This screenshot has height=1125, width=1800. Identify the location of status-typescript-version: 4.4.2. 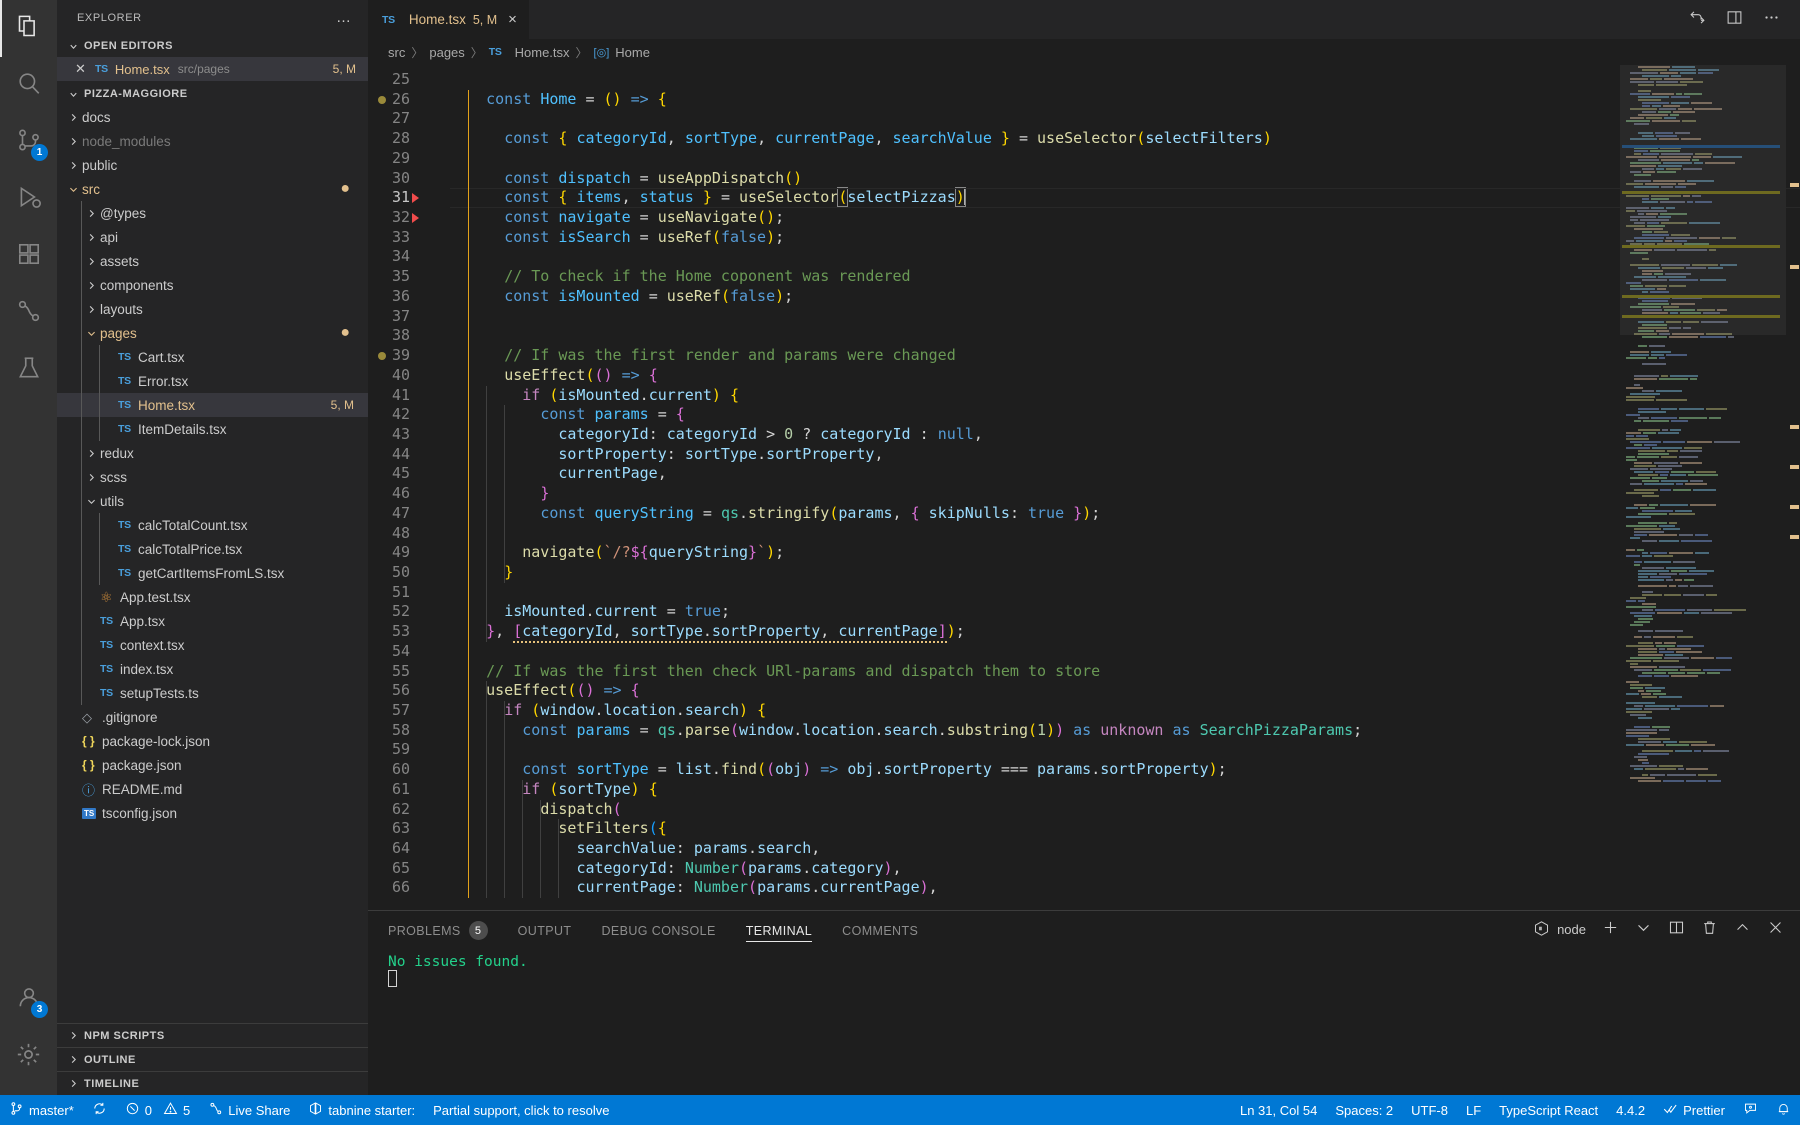
(1630, 1110).